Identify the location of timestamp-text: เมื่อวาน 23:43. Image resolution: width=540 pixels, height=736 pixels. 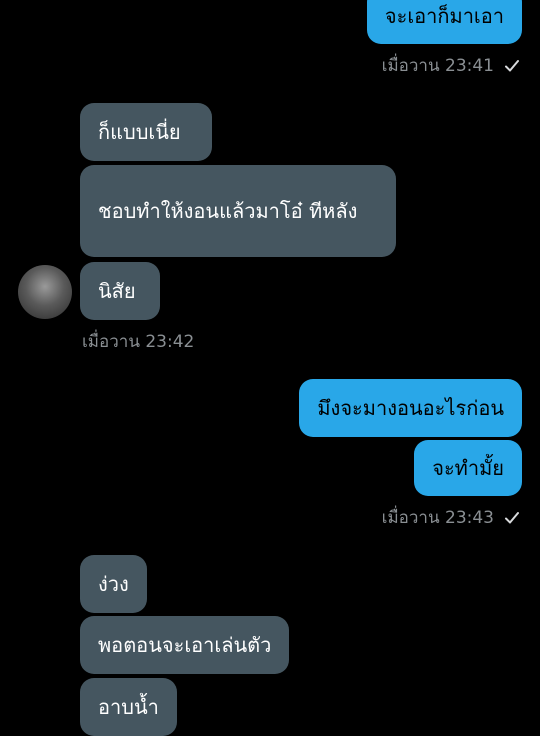
(437, 518).